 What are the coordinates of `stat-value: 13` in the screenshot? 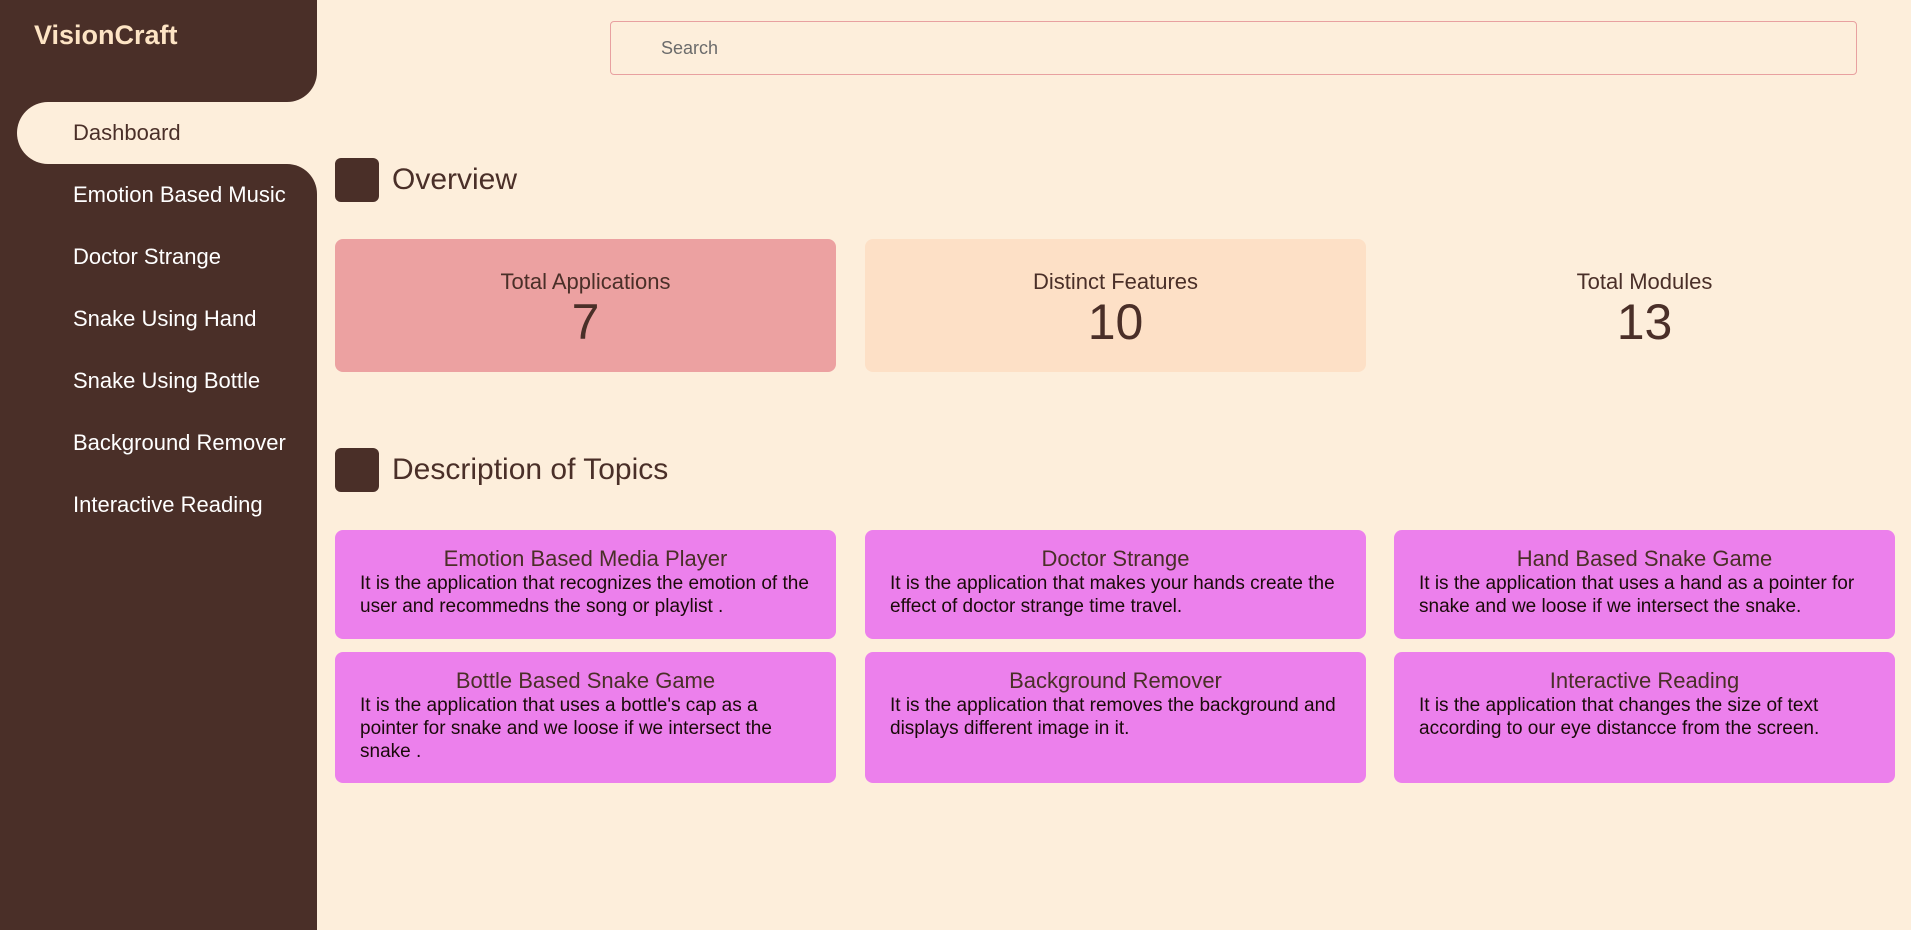 It's located at (1644, 322).